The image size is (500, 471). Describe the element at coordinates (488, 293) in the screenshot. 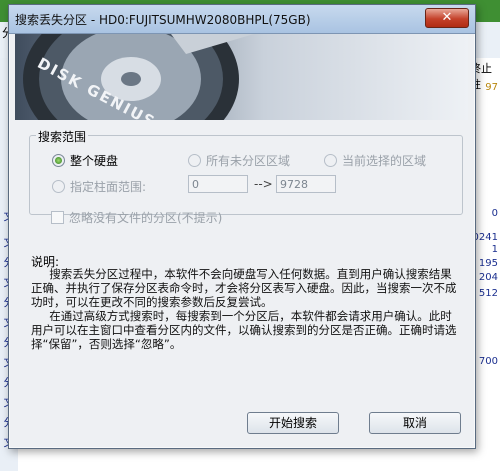

I see `background-cell: 512` at that location.